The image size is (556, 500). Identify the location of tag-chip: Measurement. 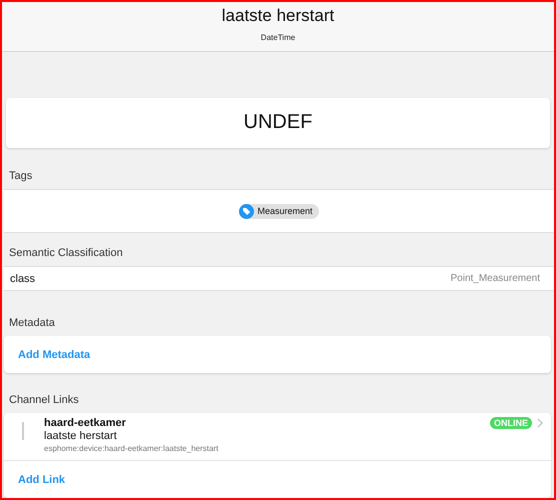
(279, 211).